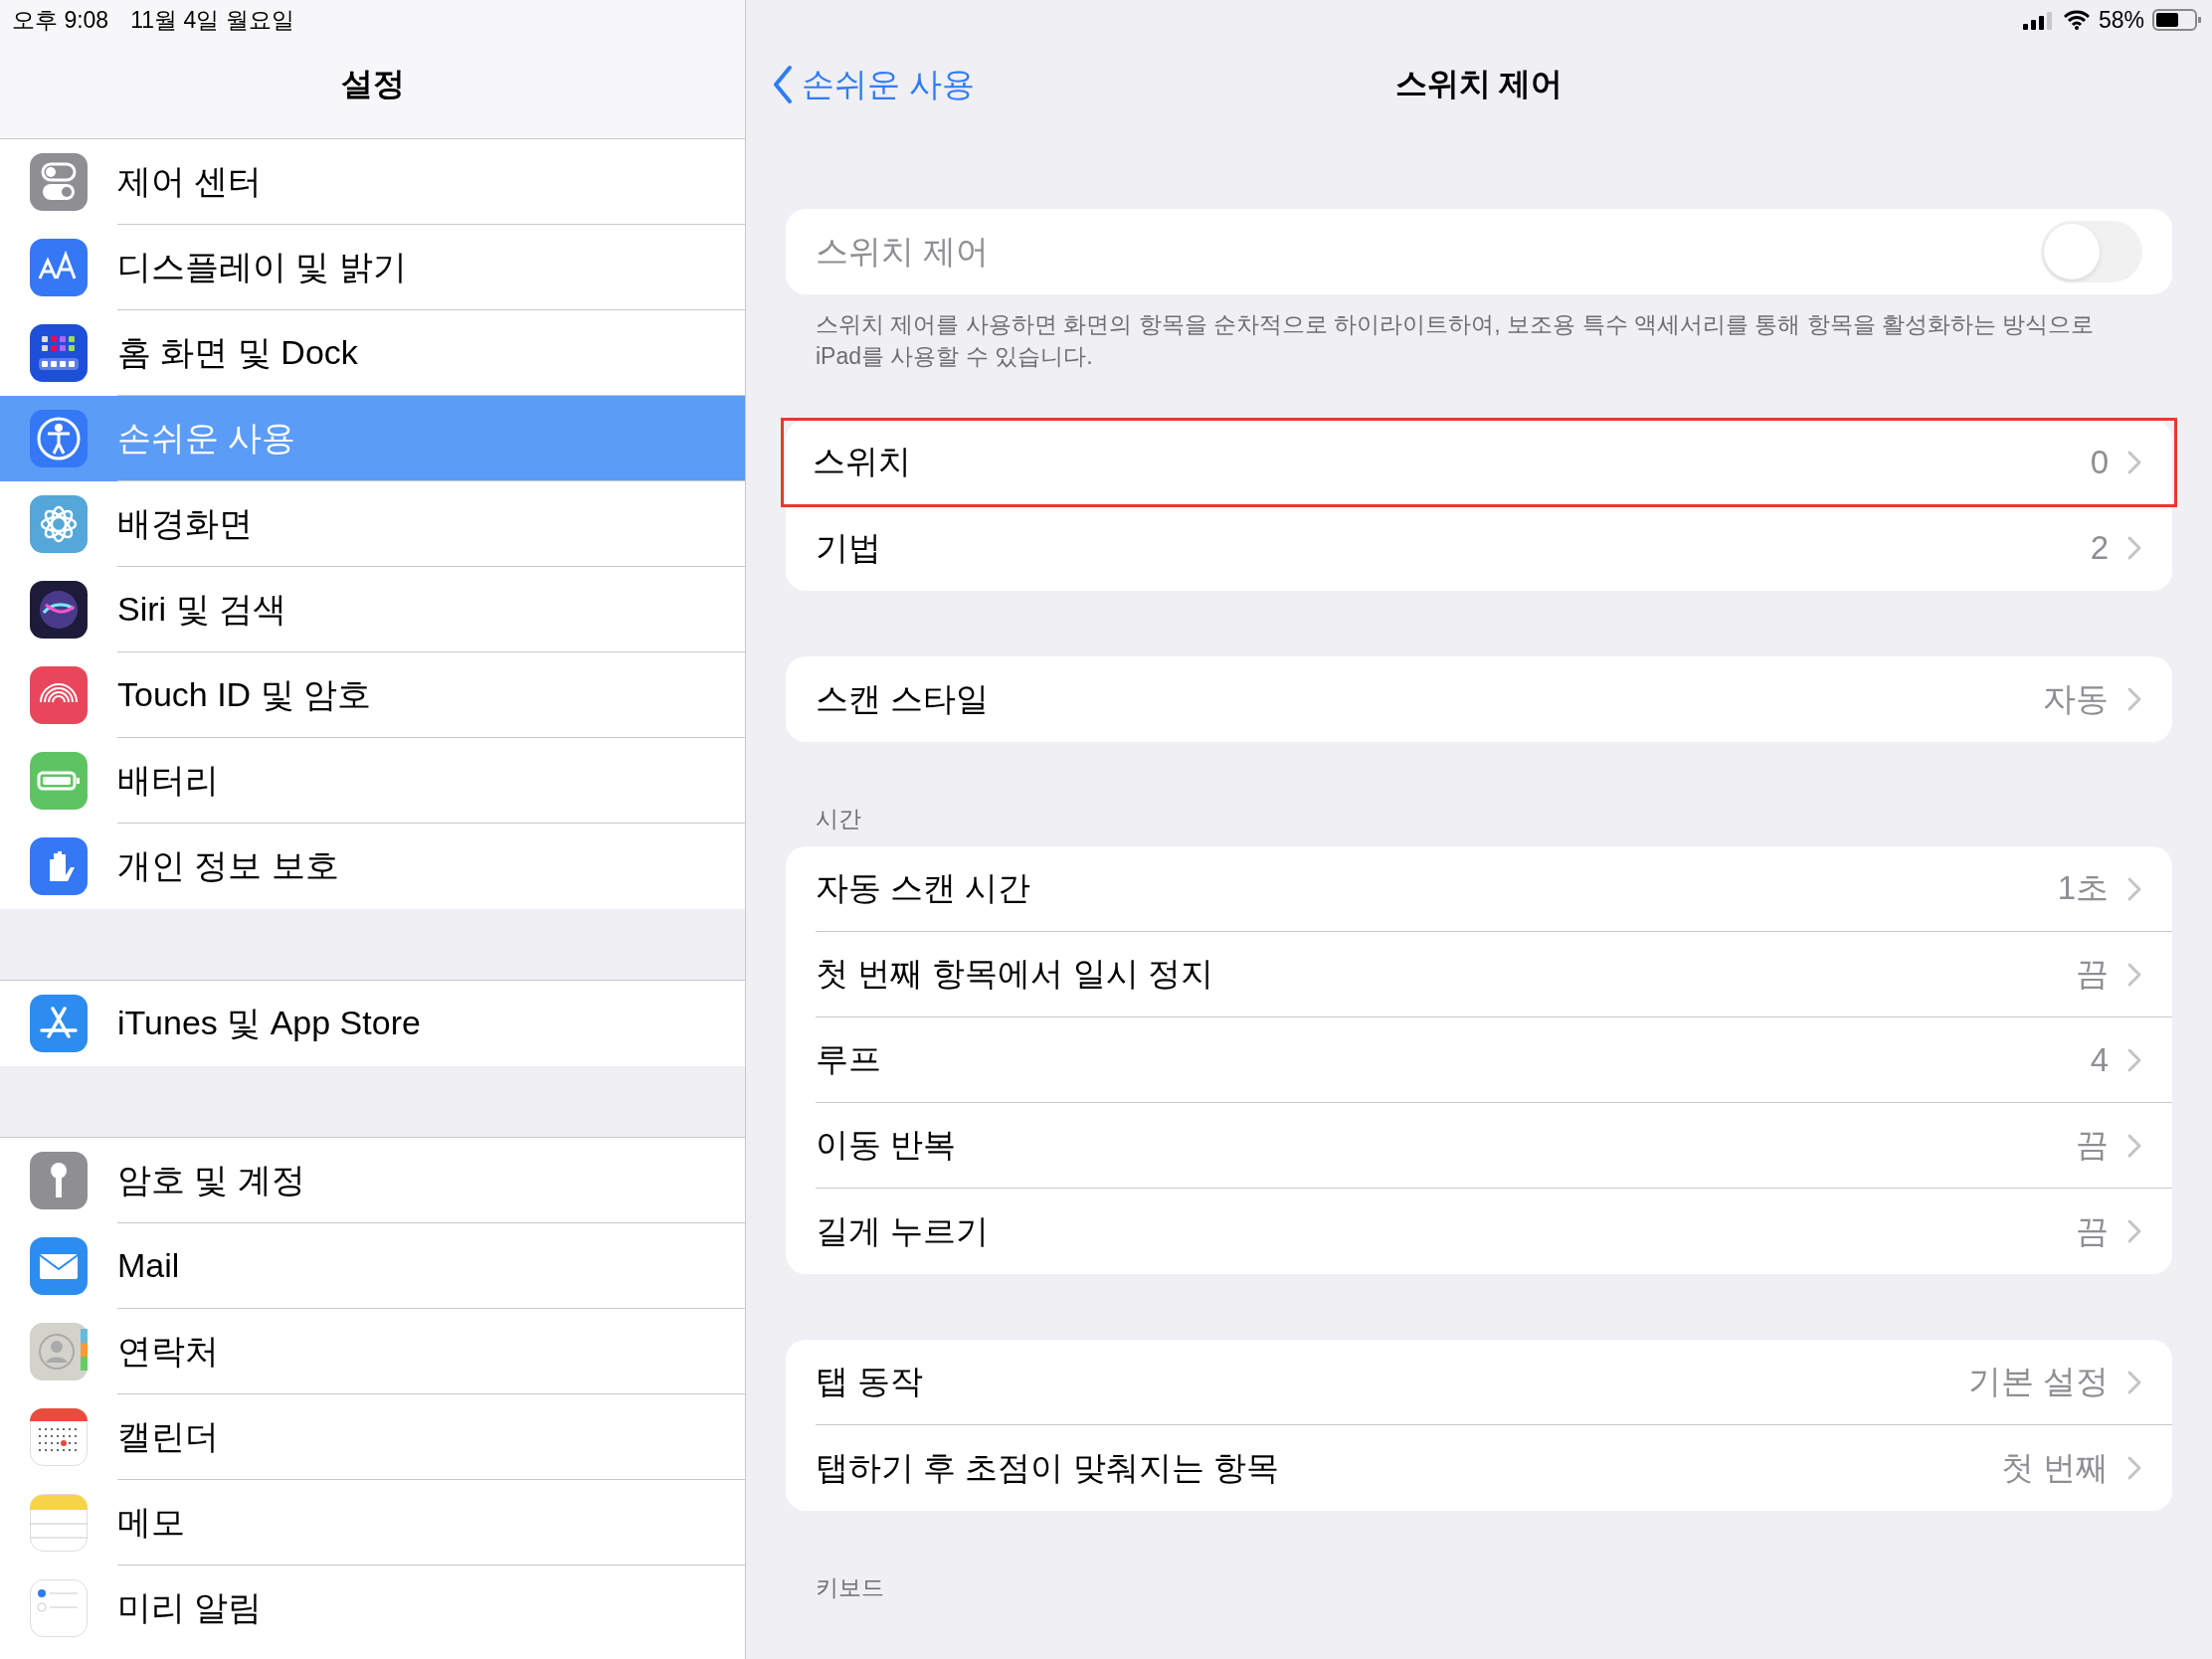 Image resolution: width=2212 pixels, height=1659 pixels. Describe the element at coordinates (1479, 1060) in the screenshot. I see `settings-row: 루프 4` at that location.